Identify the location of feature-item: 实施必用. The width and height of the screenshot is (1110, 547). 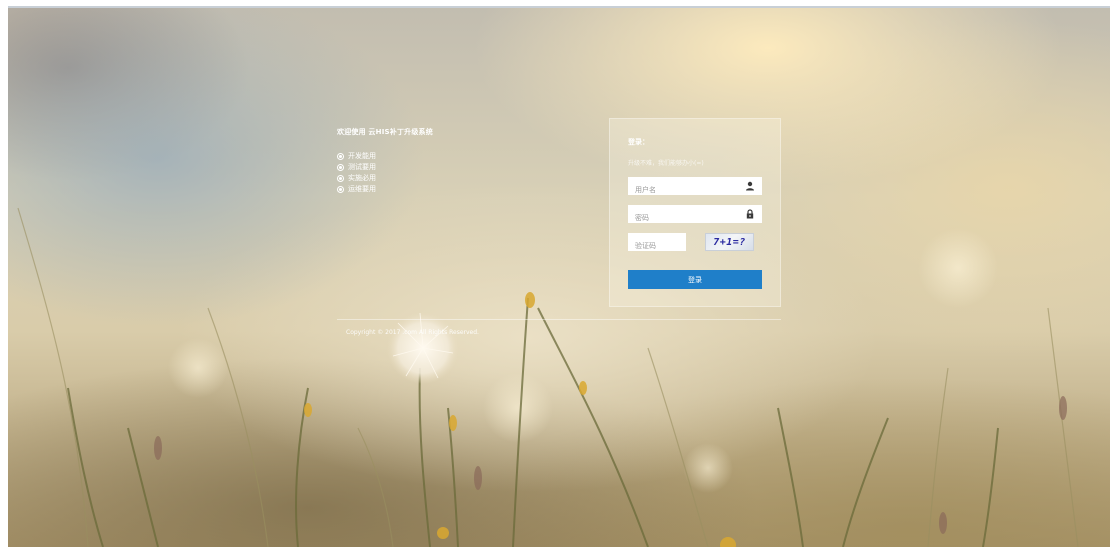
(385, 178).